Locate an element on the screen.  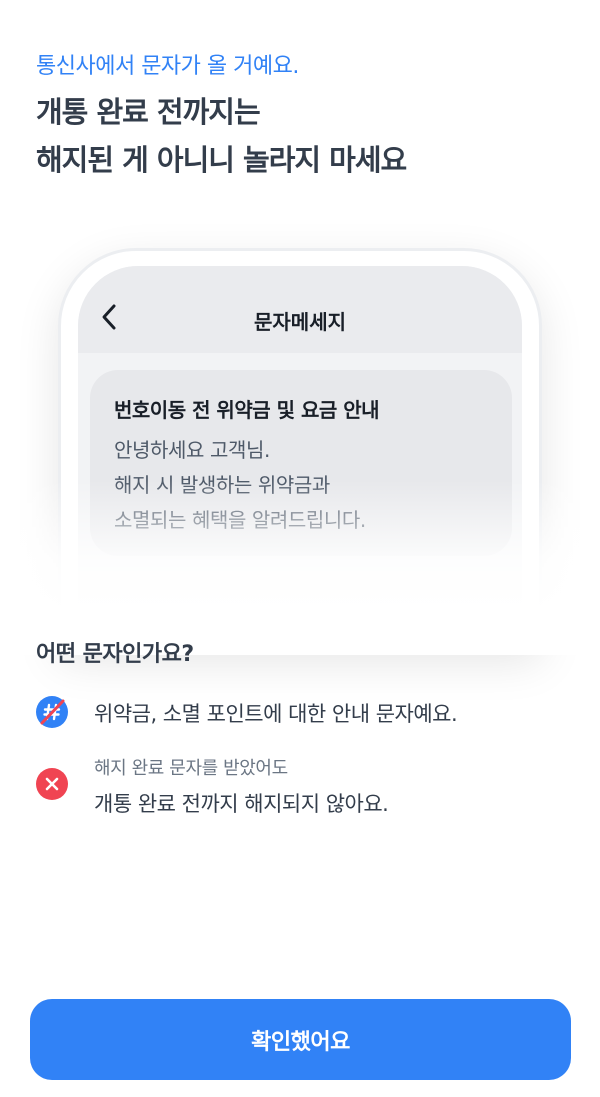
message-app-header: 문자메세지 is located at coordinates (300, 309).